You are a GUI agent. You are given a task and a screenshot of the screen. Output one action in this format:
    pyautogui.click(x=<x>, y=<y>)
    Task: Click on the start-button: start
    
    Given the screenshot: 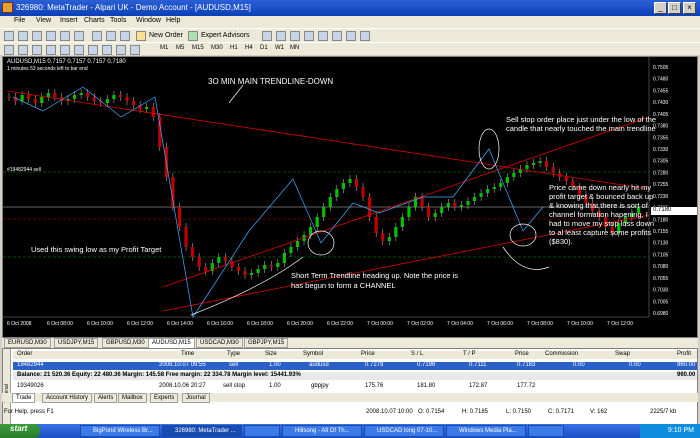 What is the action you would take?
    pyautogui.click(x=20, y=431)
    